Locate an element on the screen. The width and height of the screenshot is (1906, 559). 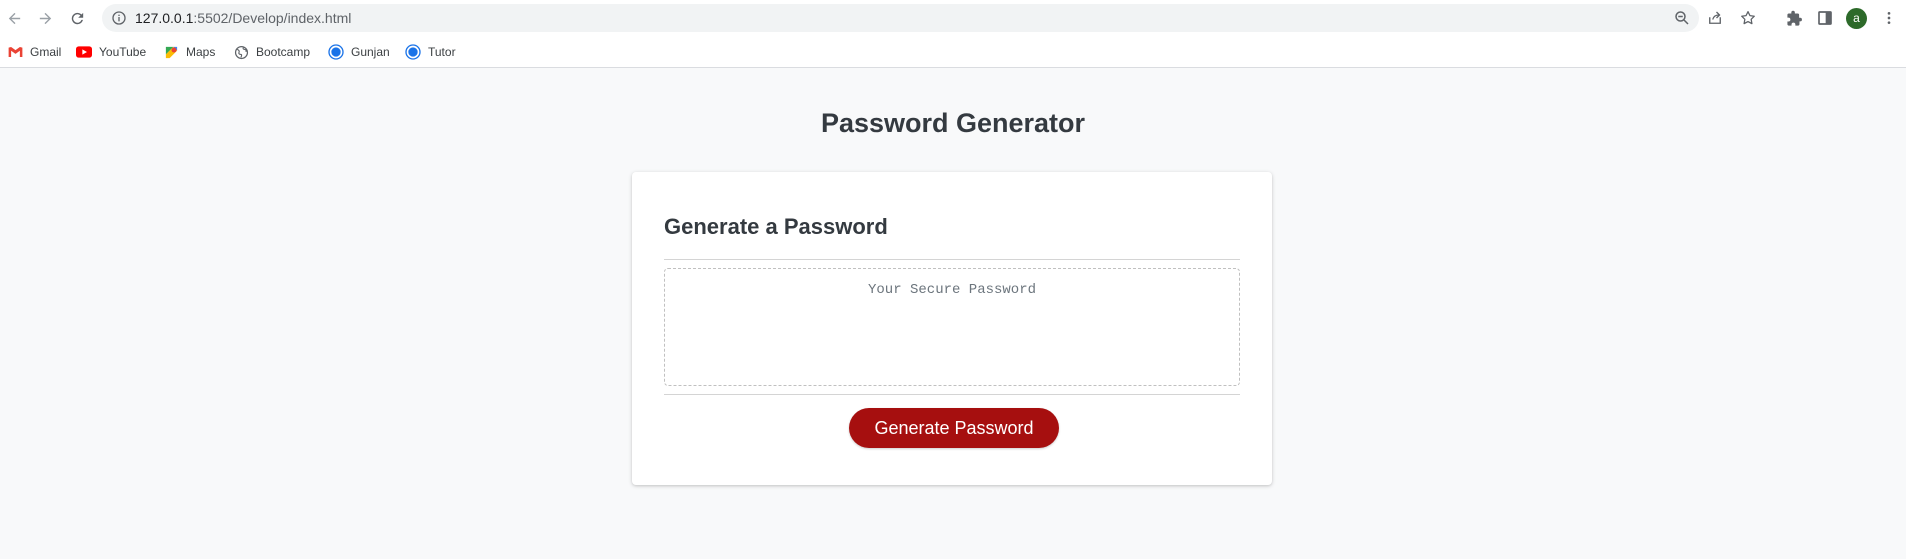
bookmark-bootcamp: Bootcamp is located at coordinates (271, 52).